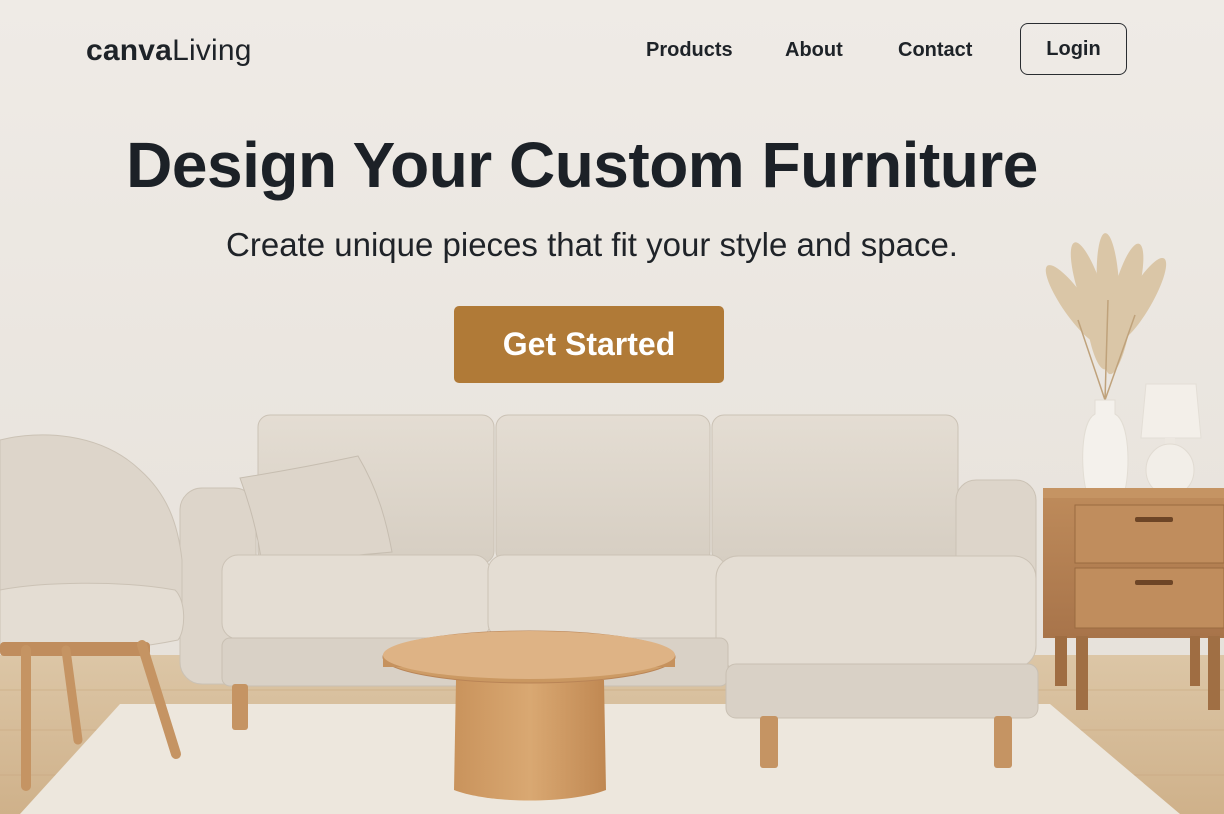 The height and width of the screenshot is (814, 1224). What do you see at coordinates (129, 50) in the screenshot?
I see `logo-bold-text: canva` at bounding box center [129, 50].